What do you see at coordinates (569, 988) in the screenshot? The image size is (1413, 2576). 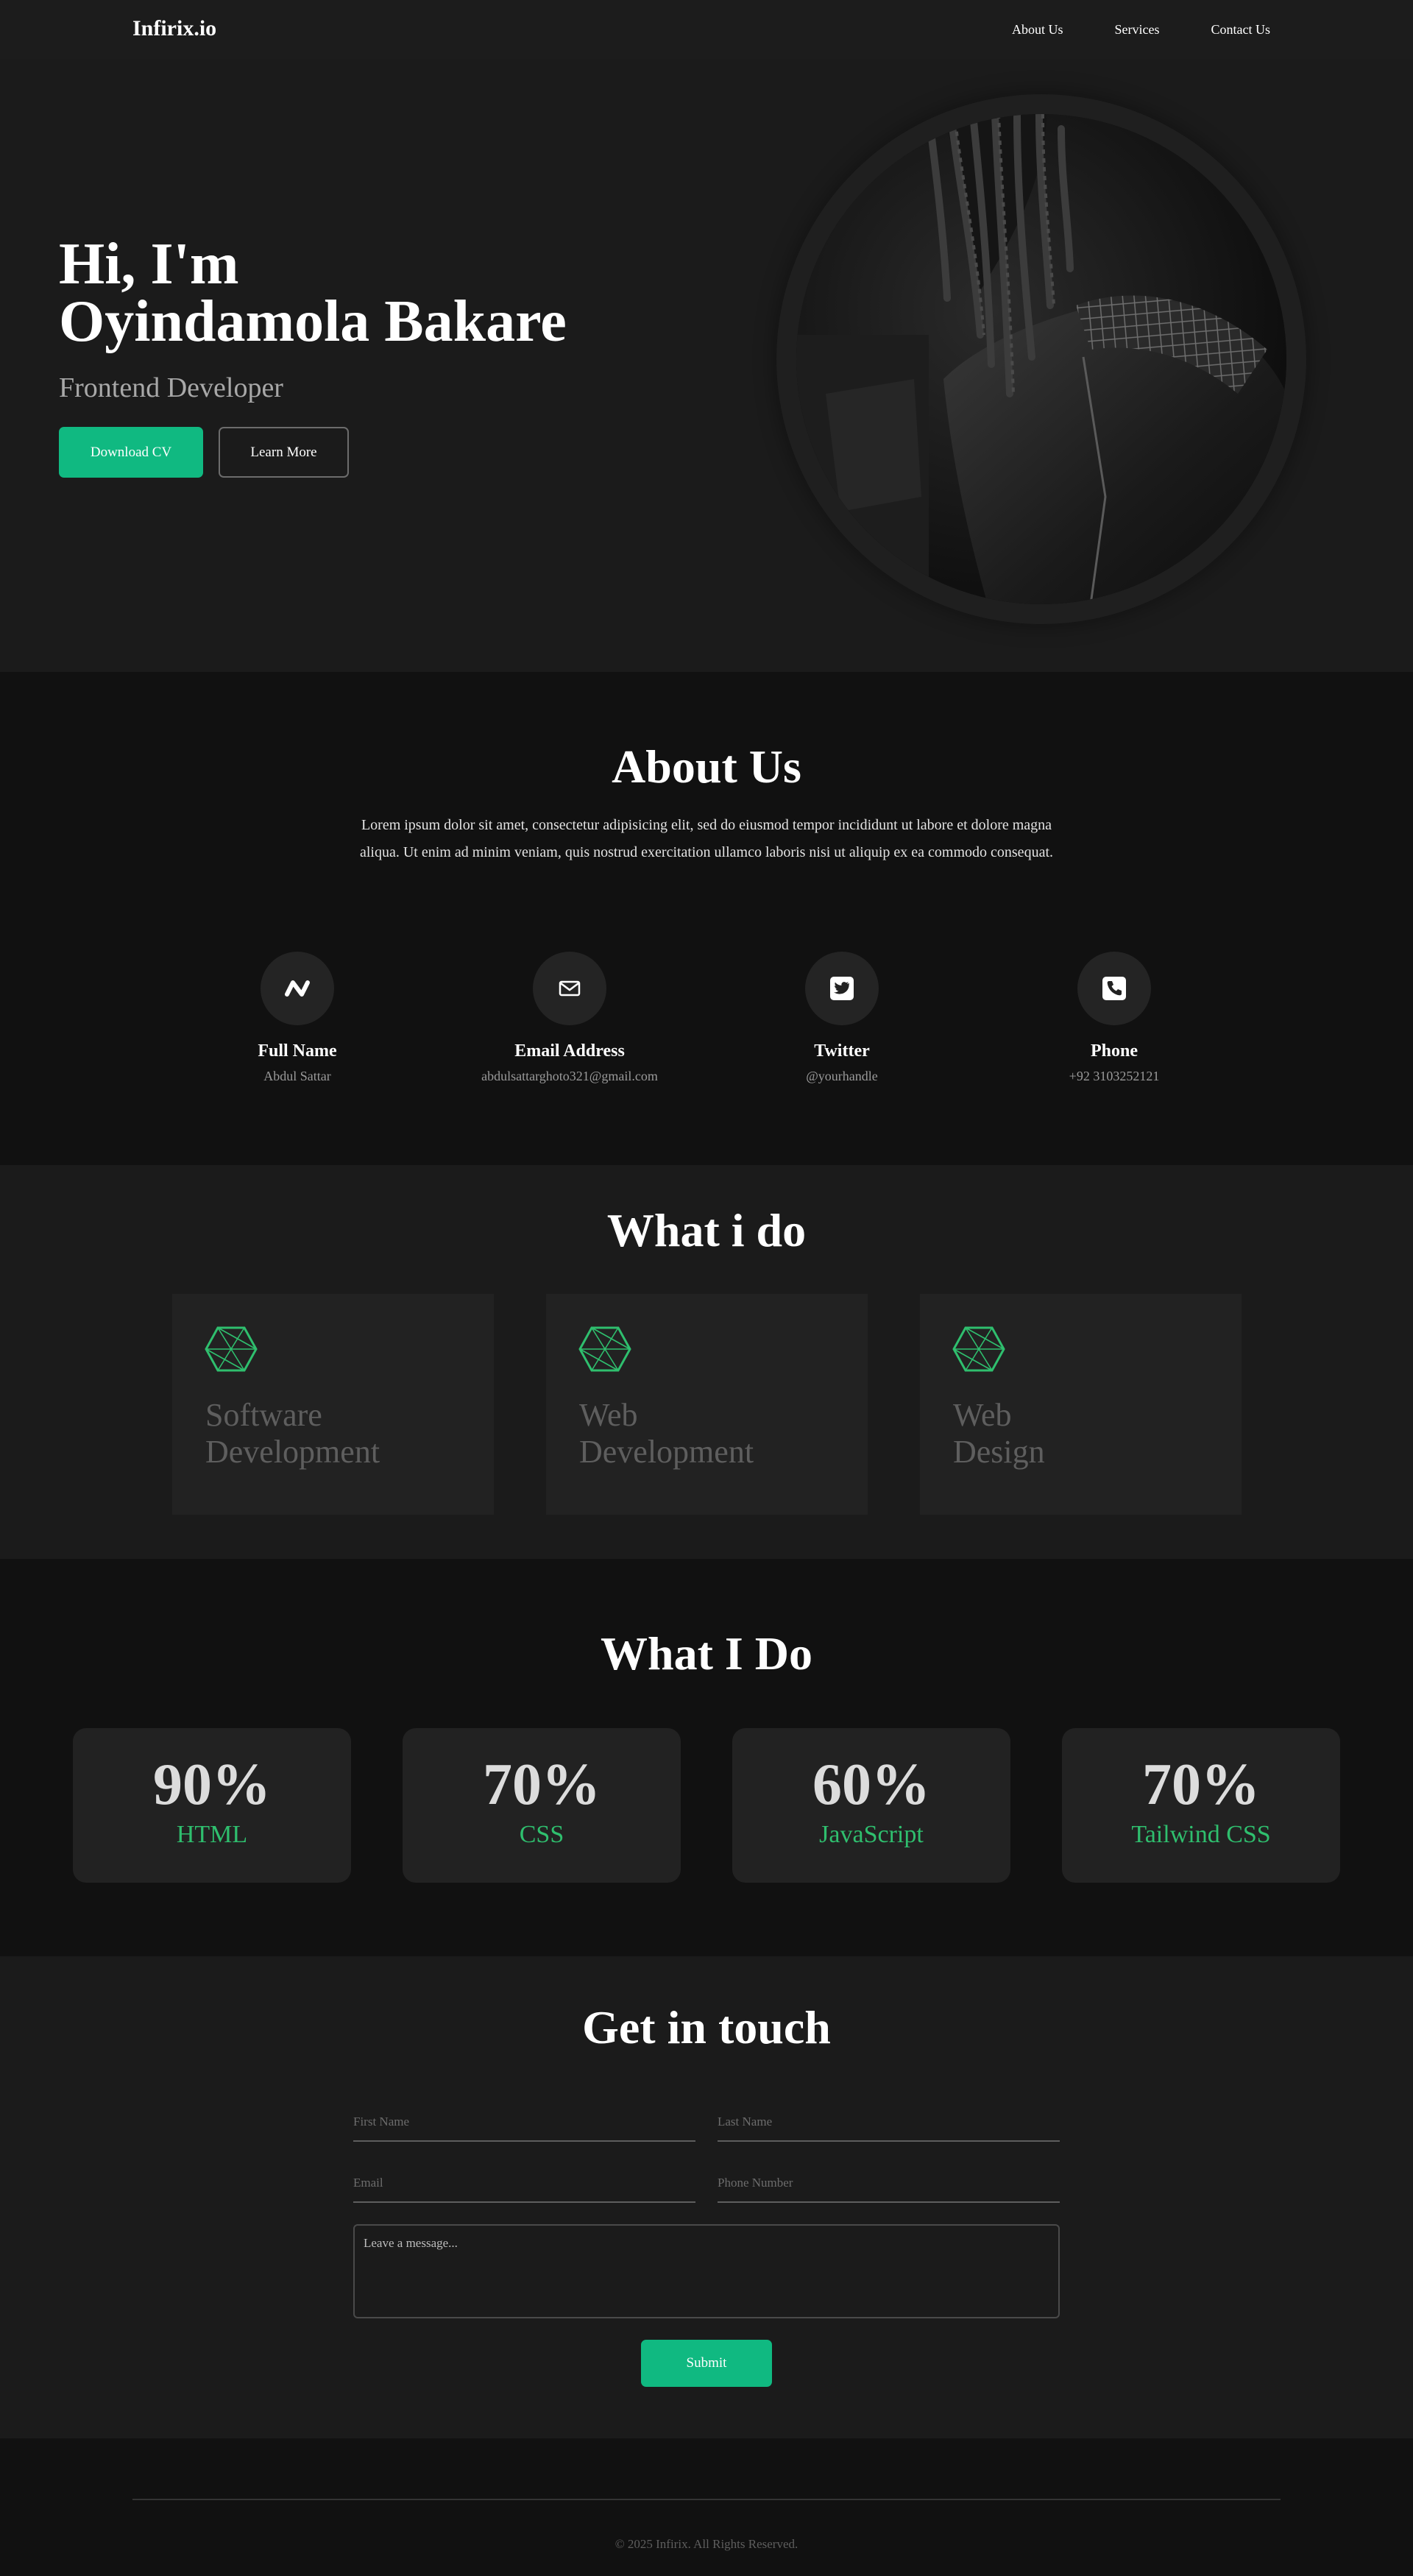 I see `mail-icon` at bounding box center [569, 988].